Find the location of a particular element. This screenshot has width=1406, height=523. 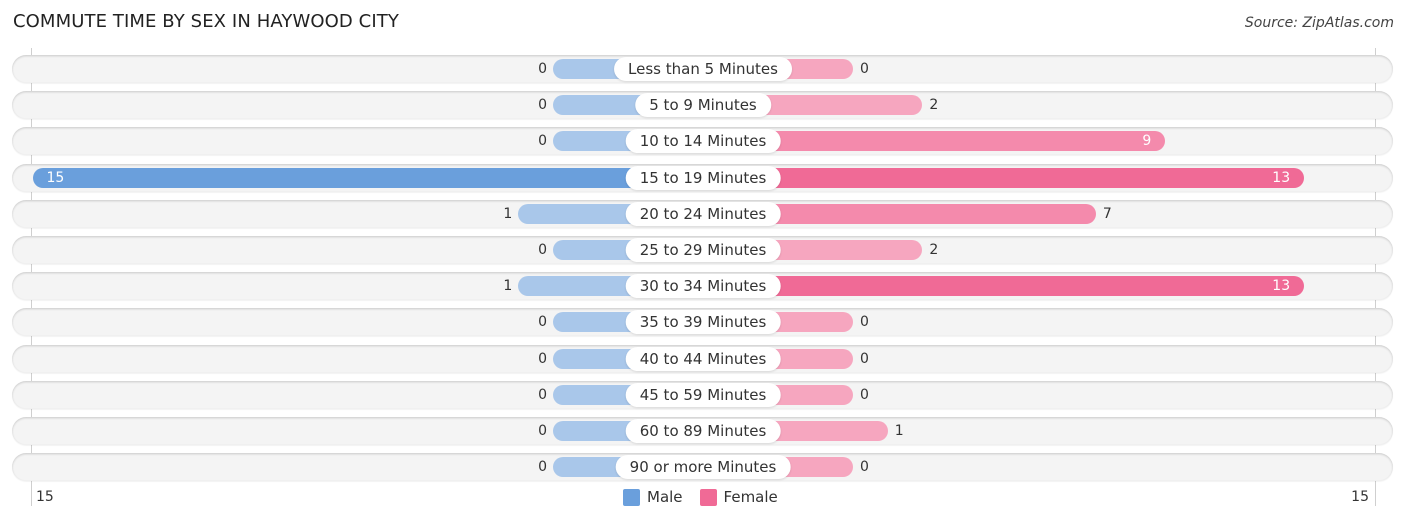

legend: Male Female is located at coordinates (709, 497).